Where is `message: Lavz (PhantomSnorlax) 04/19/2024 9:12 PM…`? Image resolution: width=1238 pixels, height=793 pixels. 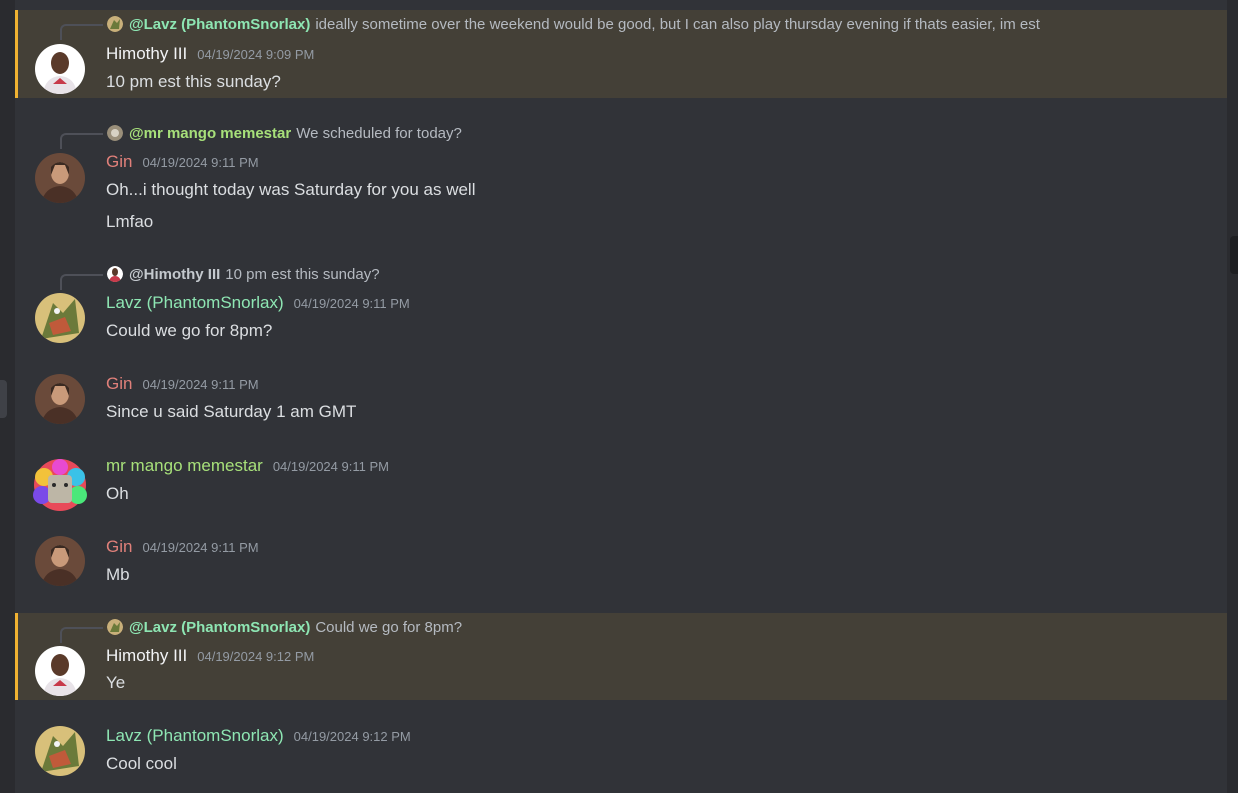 message: Lavz (PhantomSnorlax) 04/19/2024 9:12 PM… is located at coordinates (621, 753).